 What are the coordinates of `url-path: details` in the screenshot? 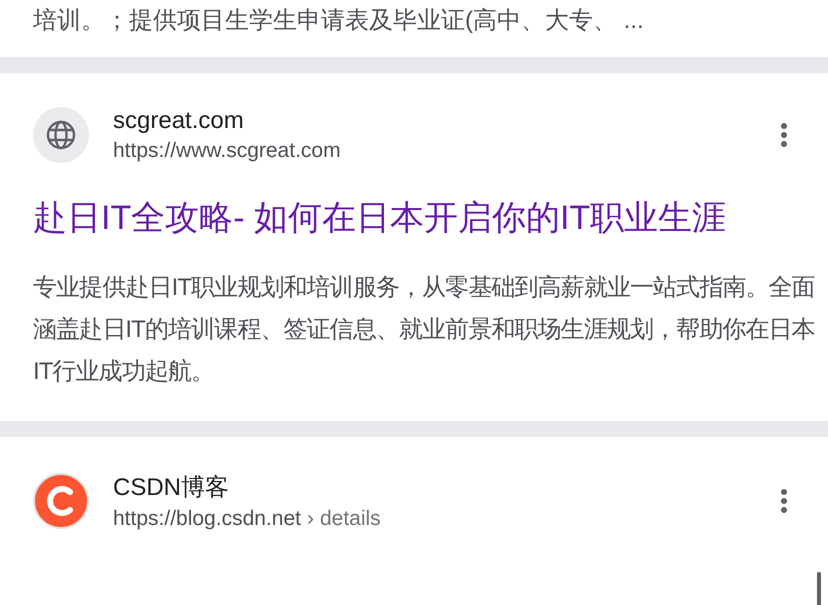 It's located at (350, 519).